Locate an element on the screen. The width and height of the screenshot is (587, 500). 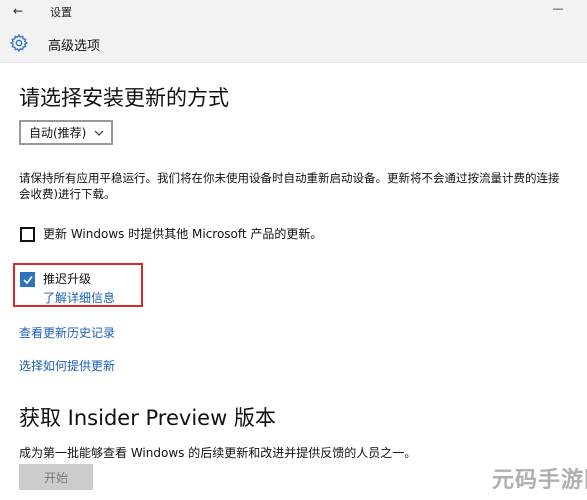
defer-upgrade-checkbox is located at coordinates (27, 279).